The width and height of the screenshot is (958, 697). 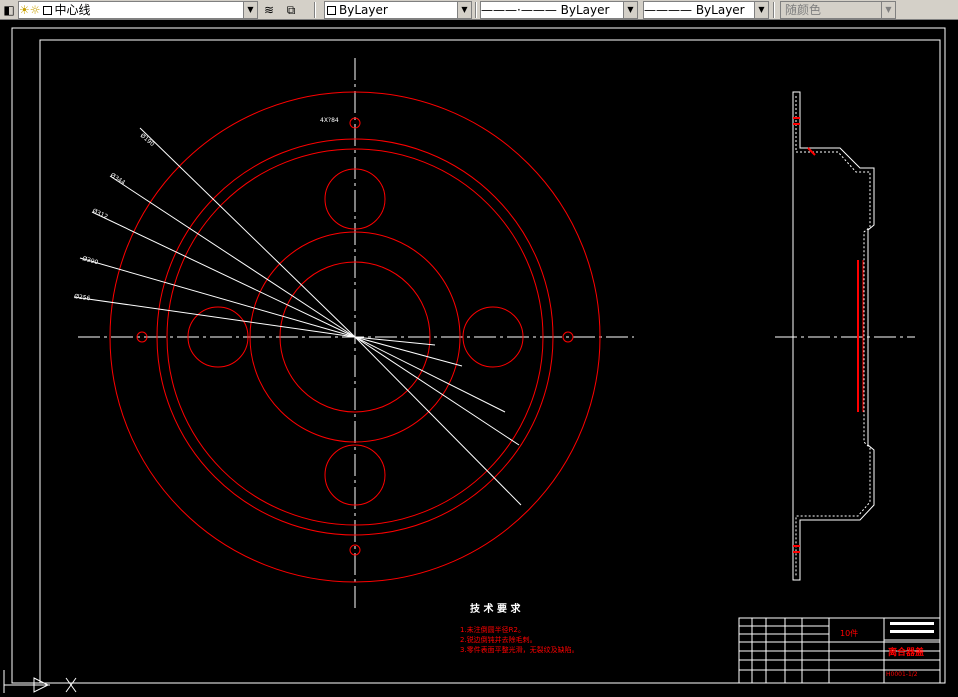 I want to click on note-1: 1.未注倒圆半径R2。, so click(x=492, y=629).